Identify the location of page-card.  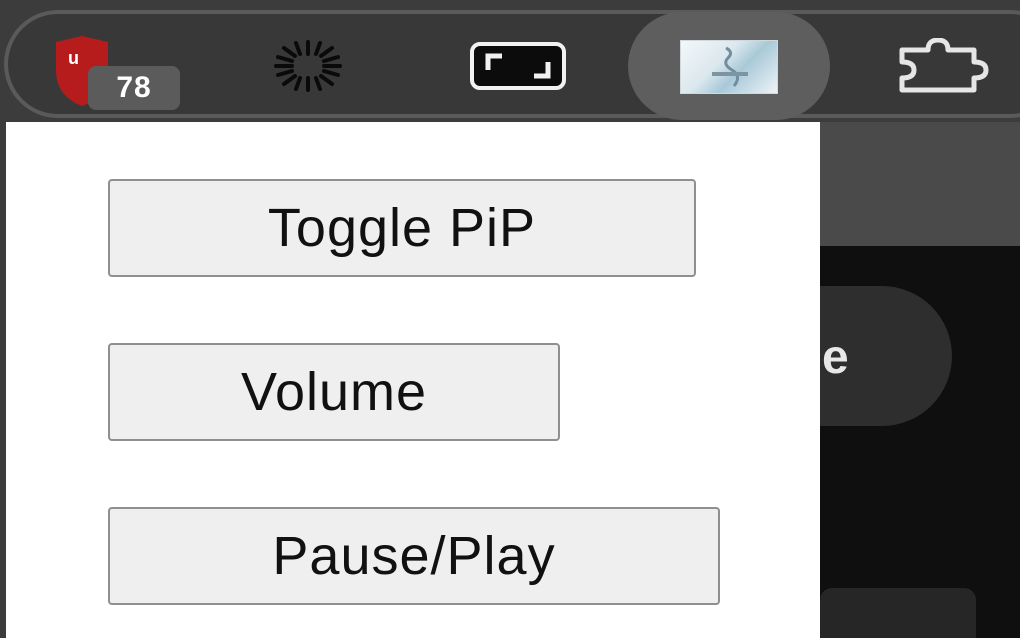
(898, 613).